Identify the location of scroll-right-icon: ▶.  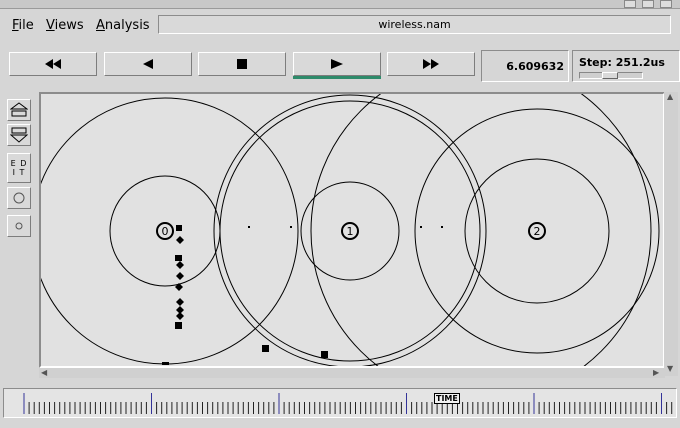
(656, 372).